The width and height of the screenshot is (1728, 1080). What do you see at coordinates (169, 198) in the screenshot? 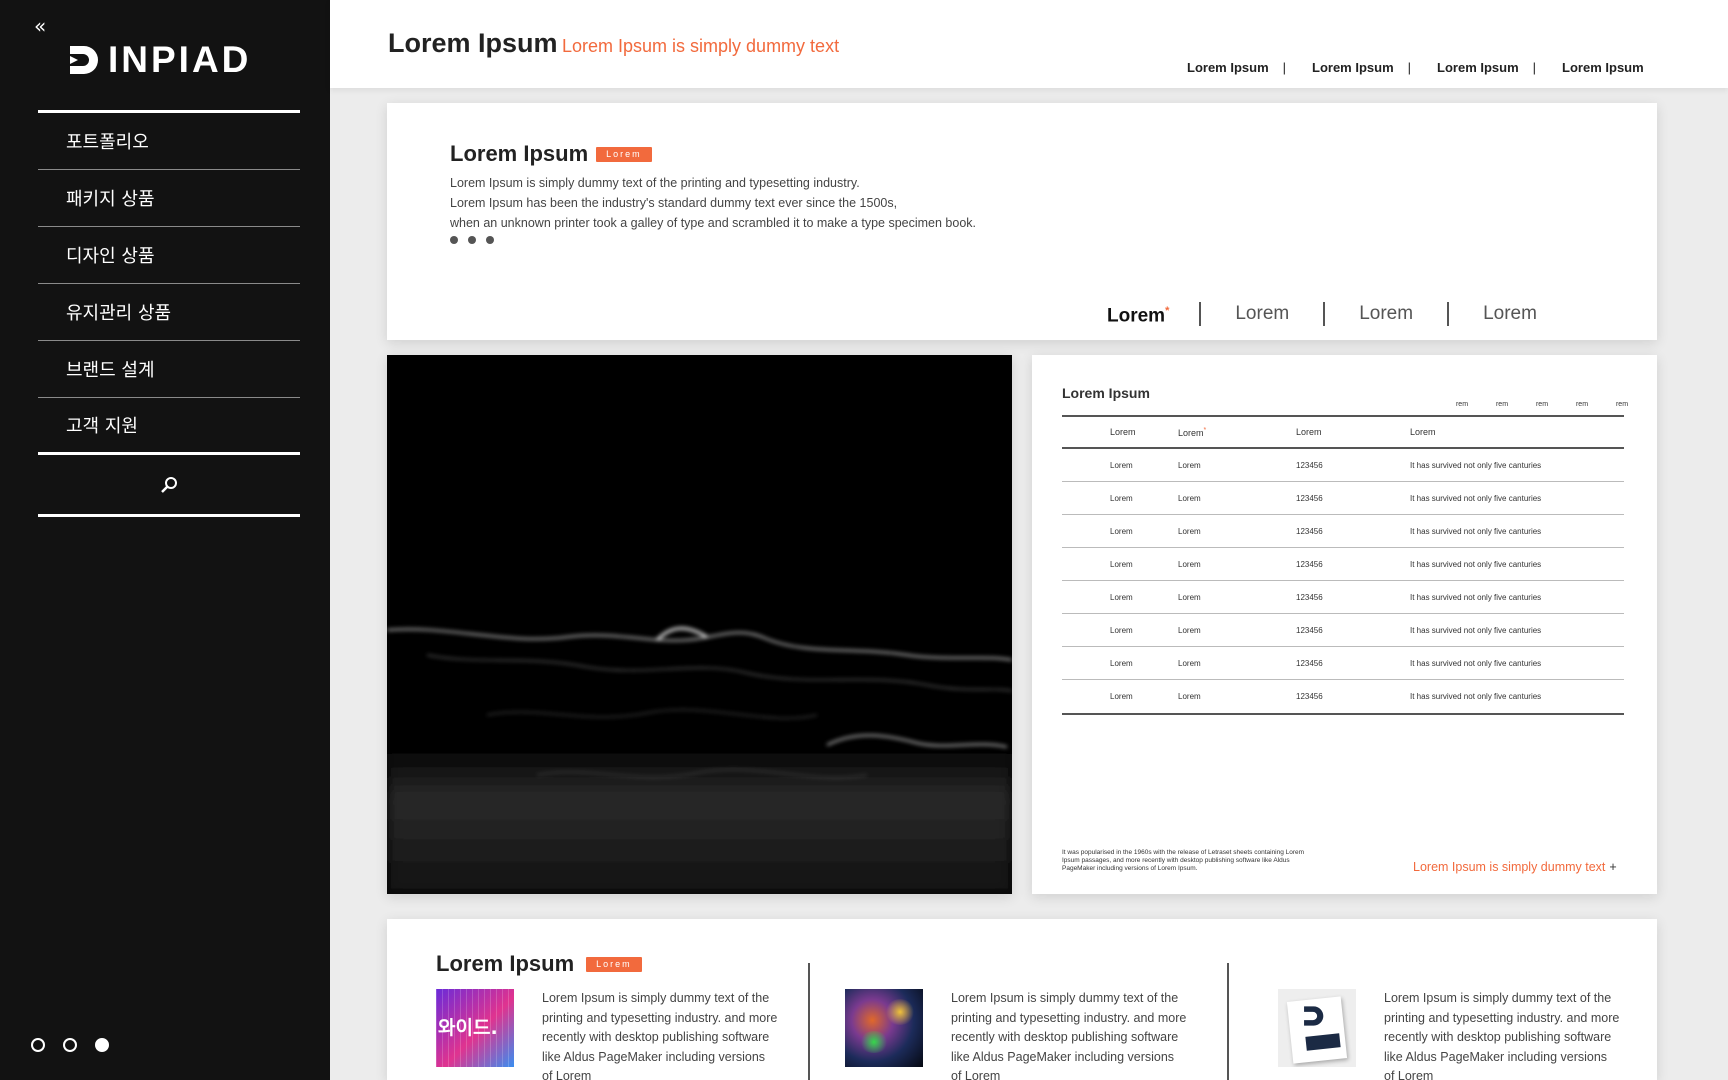
I see `sidebar-item-package: 패키지 상품` at bounding box center [169, 198].